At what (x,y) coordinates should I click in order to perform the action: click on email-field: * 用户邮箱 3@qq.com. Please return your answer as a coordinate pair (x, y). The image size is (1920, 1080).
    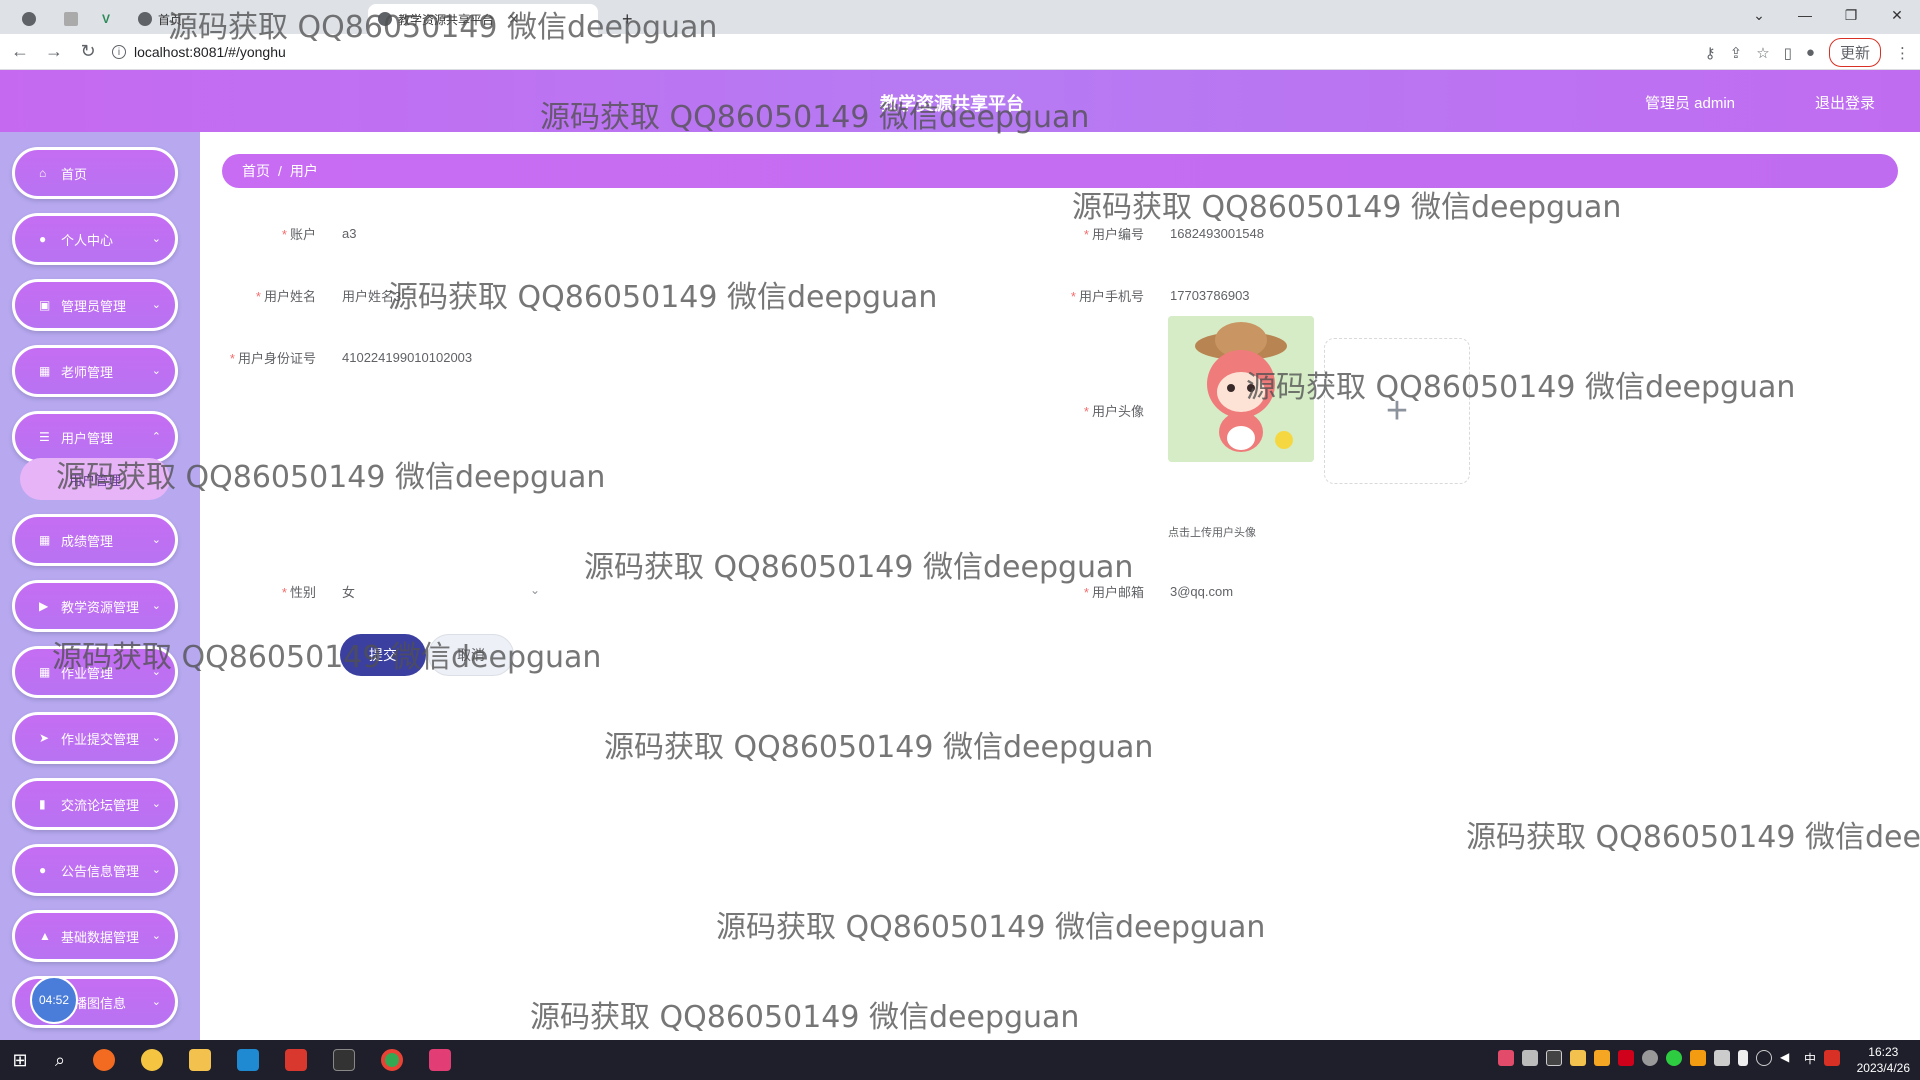
    Looking at the image, I should click on (1141, 591).